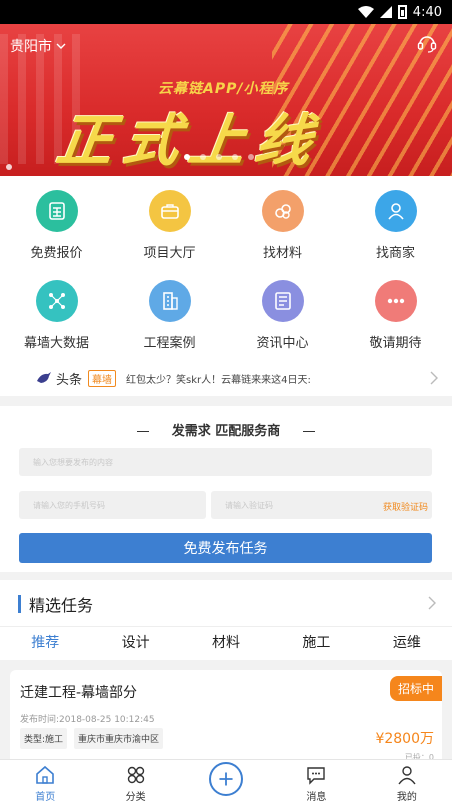 Image resolution: width=452 pixels, height=805 pixels. Describe the element at coordinates (169, 343) in the screenshot. I see `menu-label: 工程案例` at that location.